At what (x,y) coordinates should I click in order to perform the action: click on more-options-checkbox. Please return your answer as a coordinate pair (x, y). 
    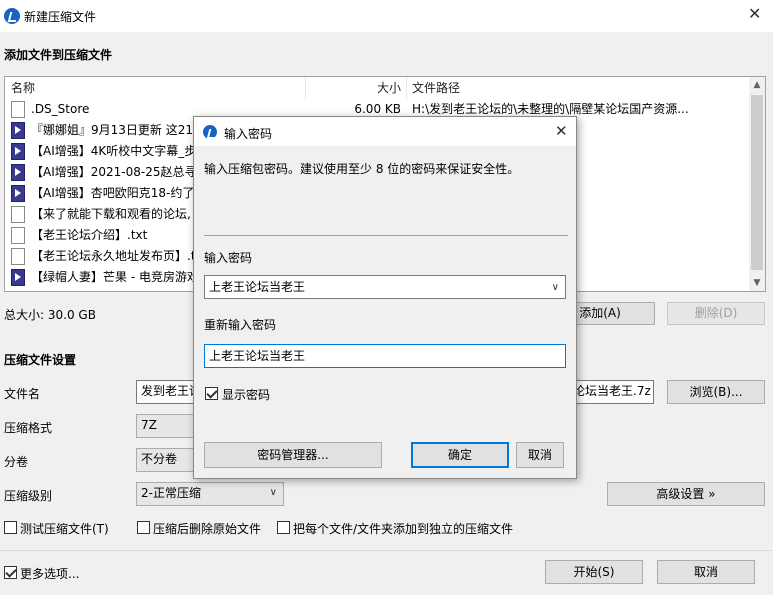
    Looking at the image, I should click on (10, 572).